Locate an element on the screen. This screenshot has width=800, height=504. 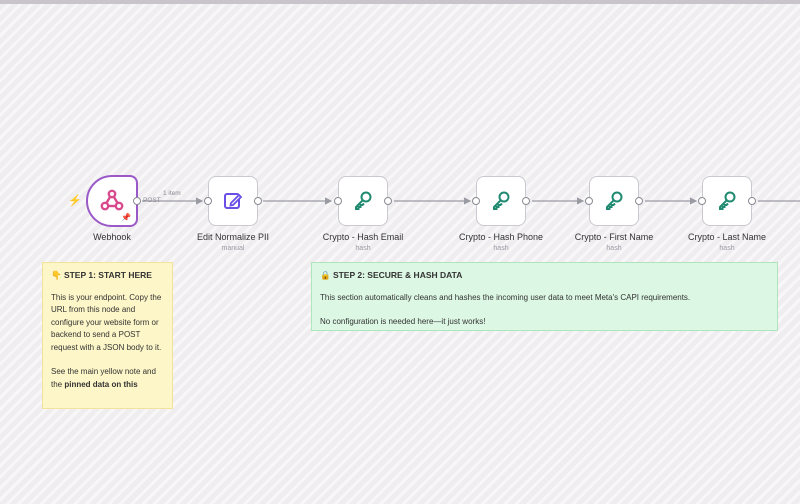
node-label-hash-phone: Crypto - Hash Phone is located at coordinates (501, 237).